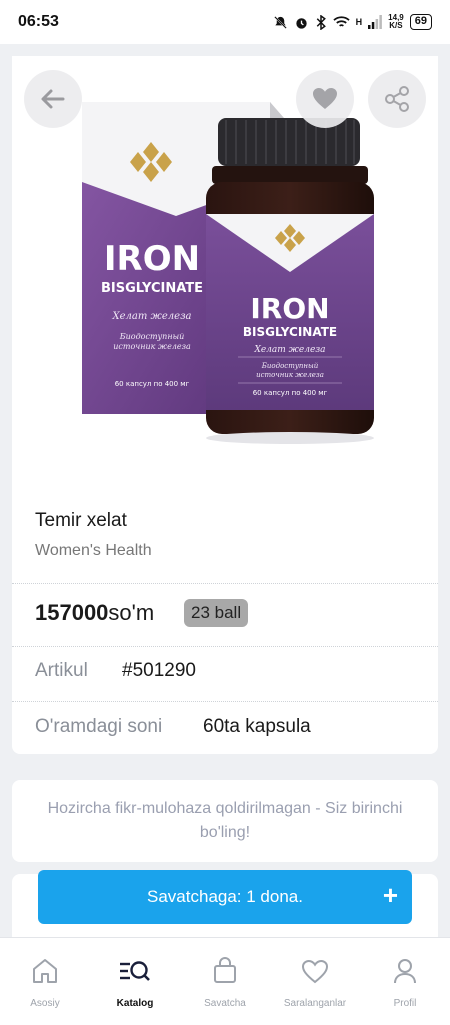 The height and width of the screenshot is (1025, 450). What do you see at coordinates (72, 612) in the screenshot?
I see `price-value: 157000` at bounding box center [72, 612].